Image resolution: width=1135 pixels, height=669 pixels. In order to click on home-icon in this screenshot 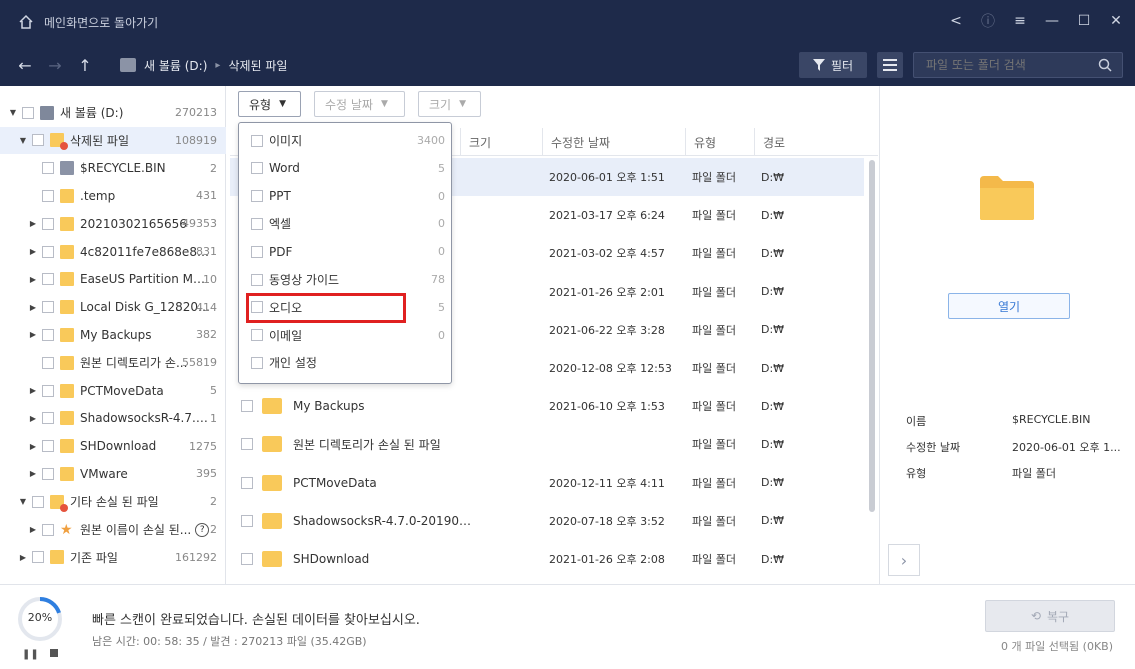, I will do `click(26, 22)`.